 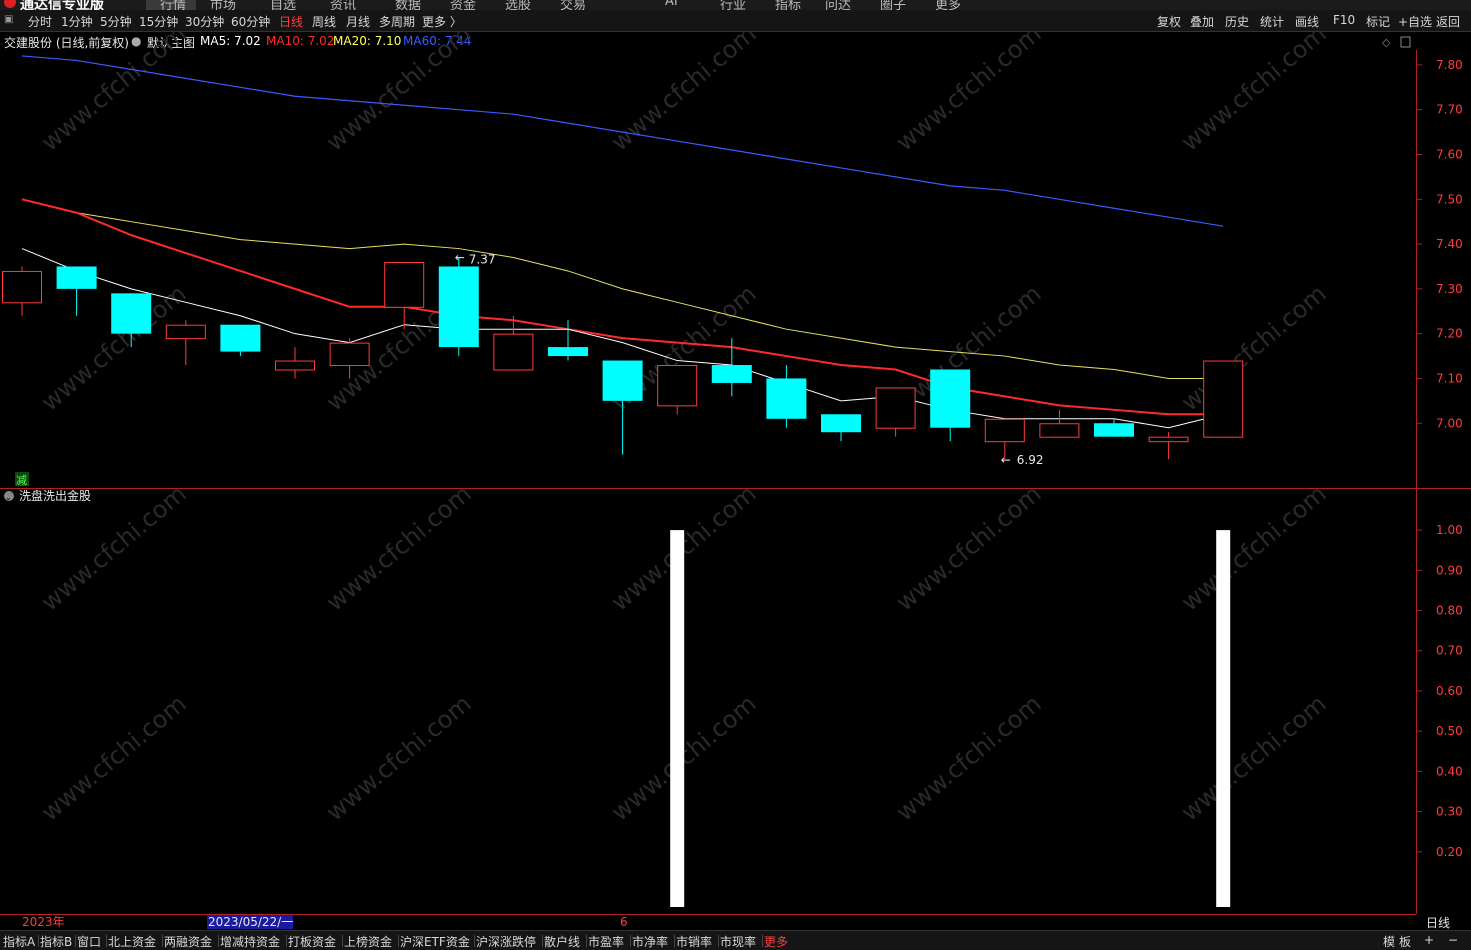 I want to click on bottom-tab: 沪深ETF资金, so click(x=435, y=941).